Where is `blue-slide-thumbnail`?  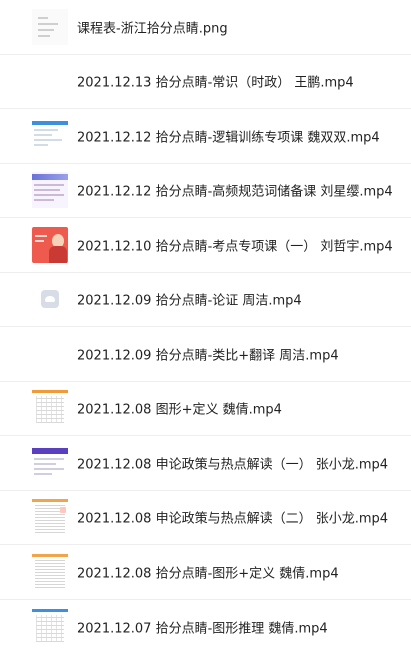 blue-slide-thumbnail is located at coordinates (50, 136).